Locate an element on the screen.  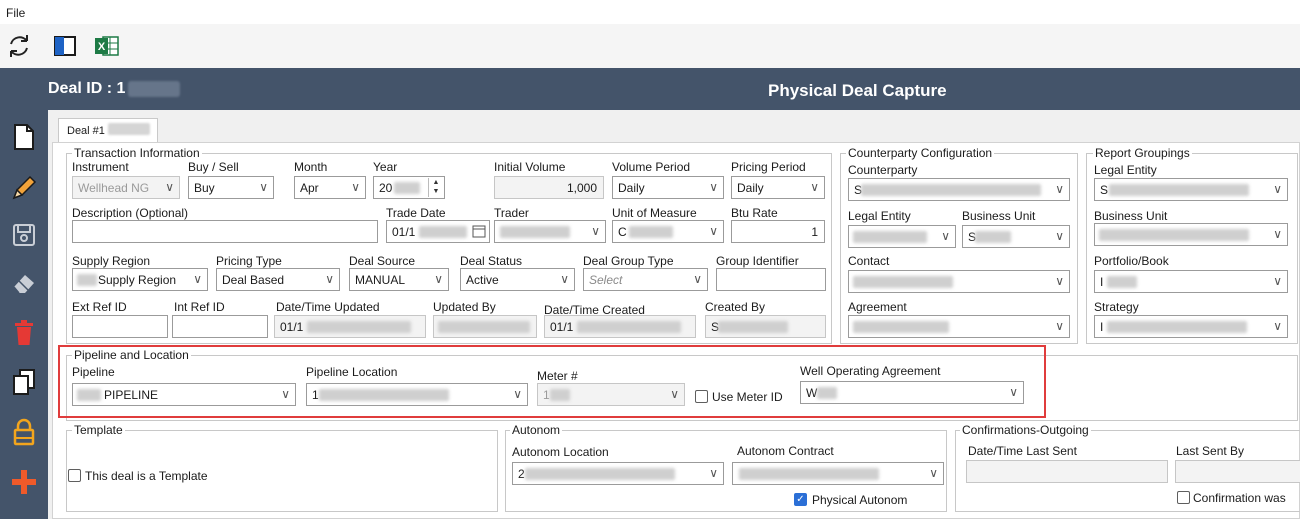
portfolio-book-select: I ∨ is located at coordinates (1191, 281).